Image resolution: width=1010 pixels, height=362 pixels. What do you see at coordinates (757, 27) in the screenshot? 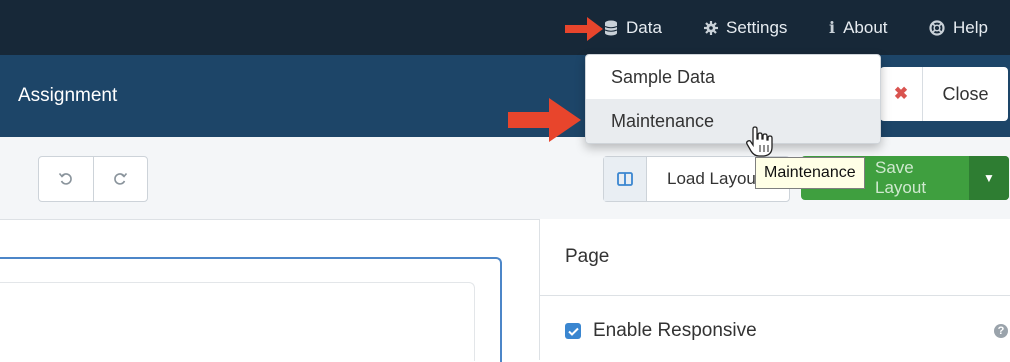
I see `nav-settings-label: Settings` at bounding box center [757, 27].